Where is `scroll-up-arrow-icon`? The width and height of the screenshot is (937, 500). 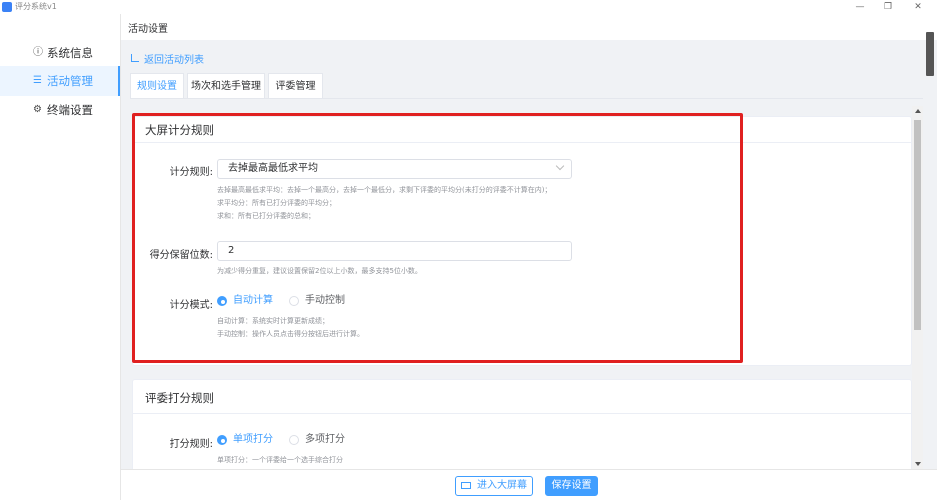 scroll-up-arrow-icon is located at coordinates (918, 111).